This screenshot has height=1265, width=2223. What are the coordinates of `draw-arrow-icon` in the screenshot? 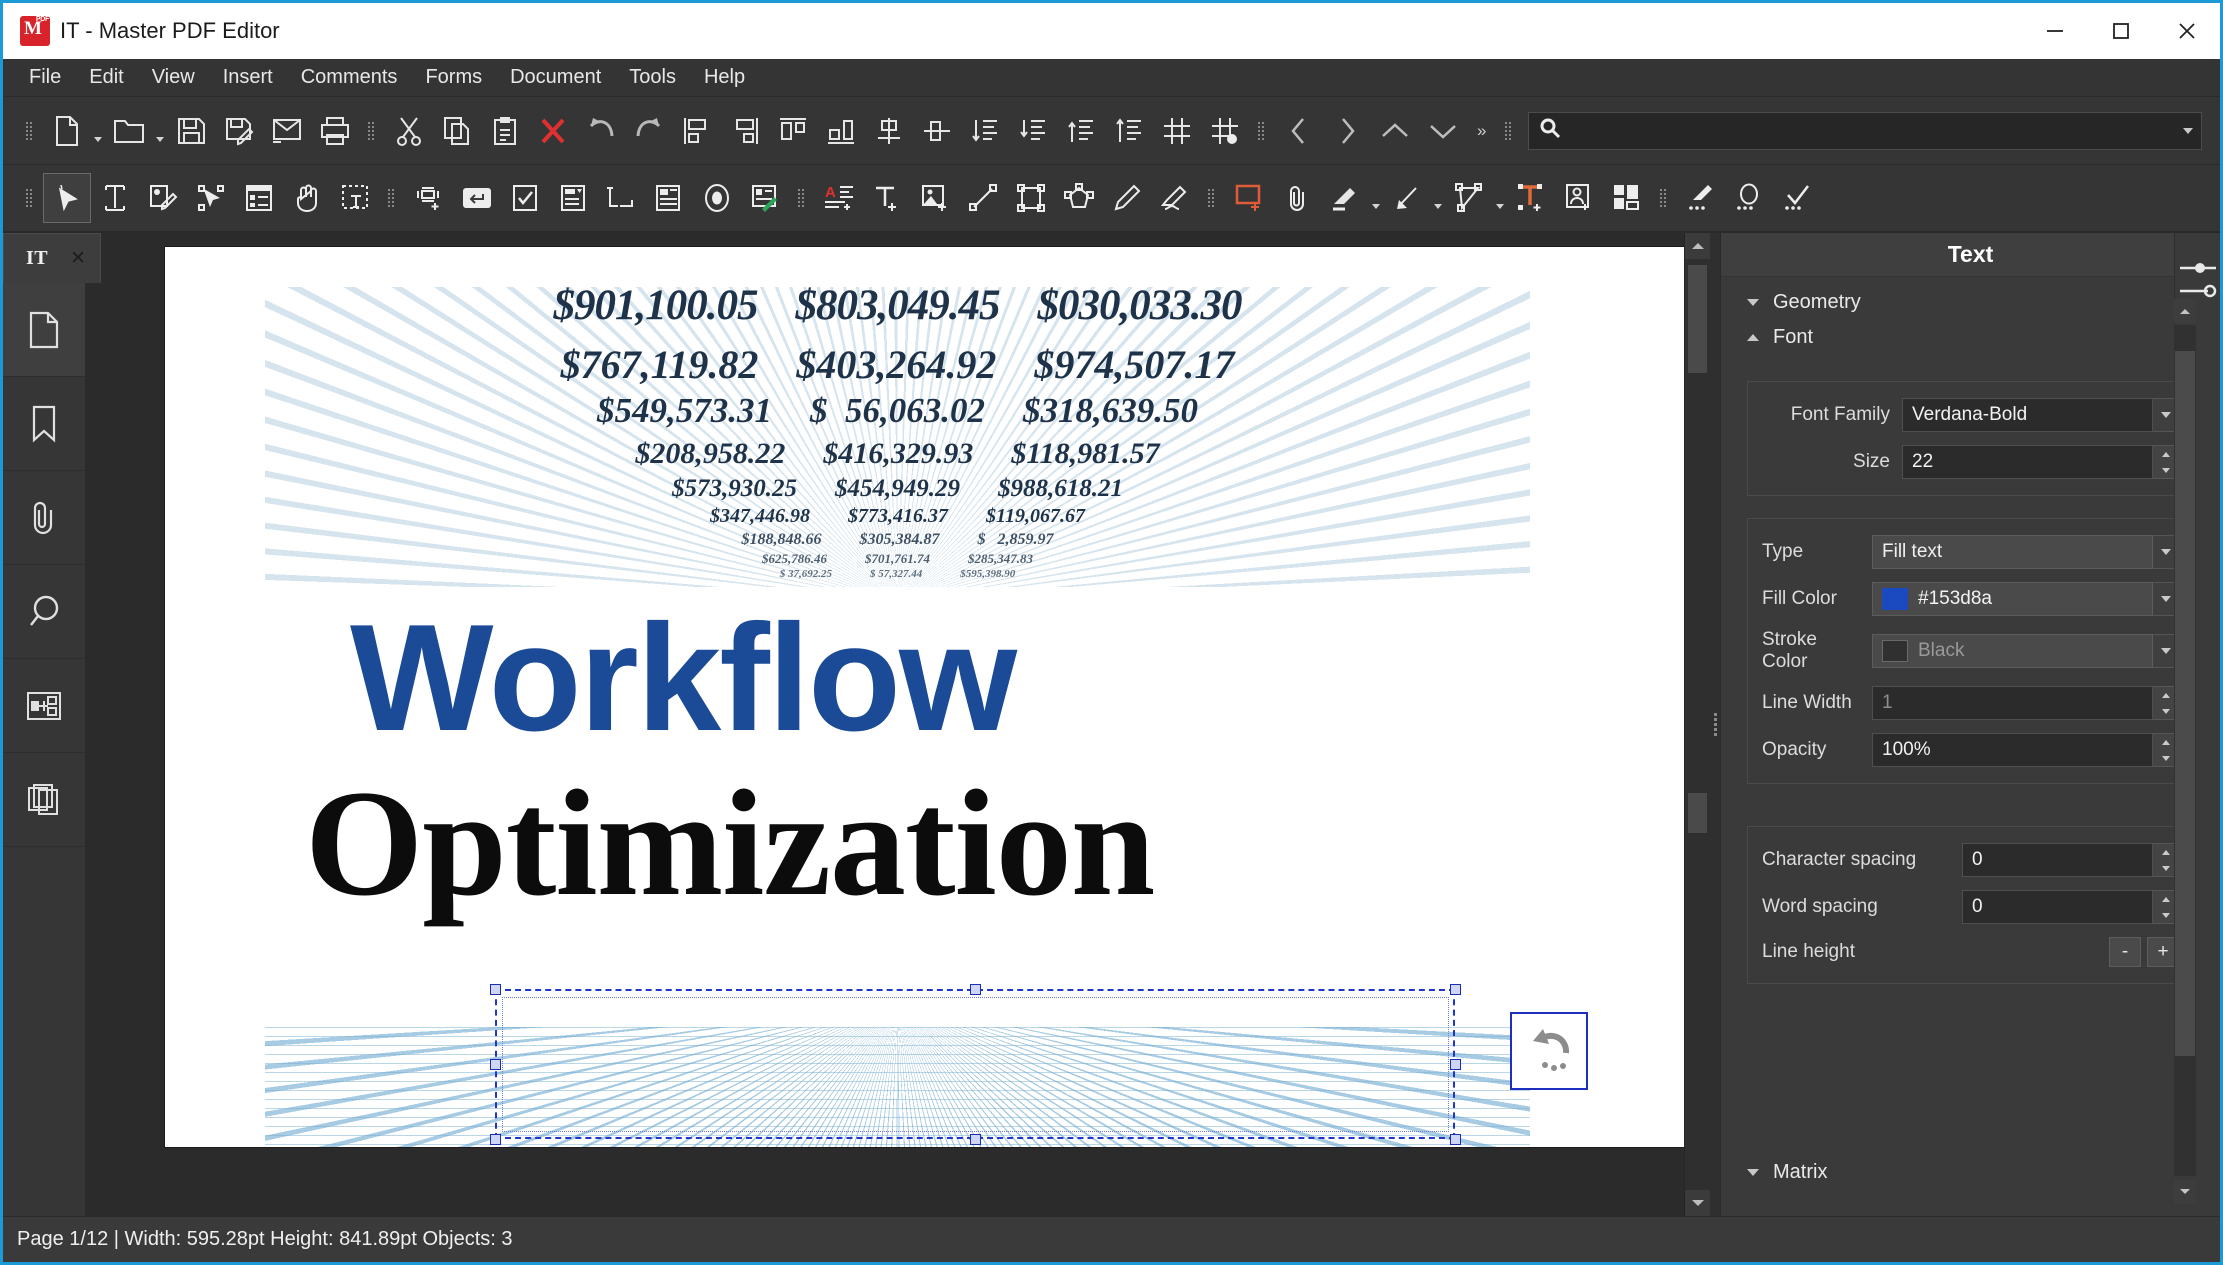 It's located at (1407, 198).